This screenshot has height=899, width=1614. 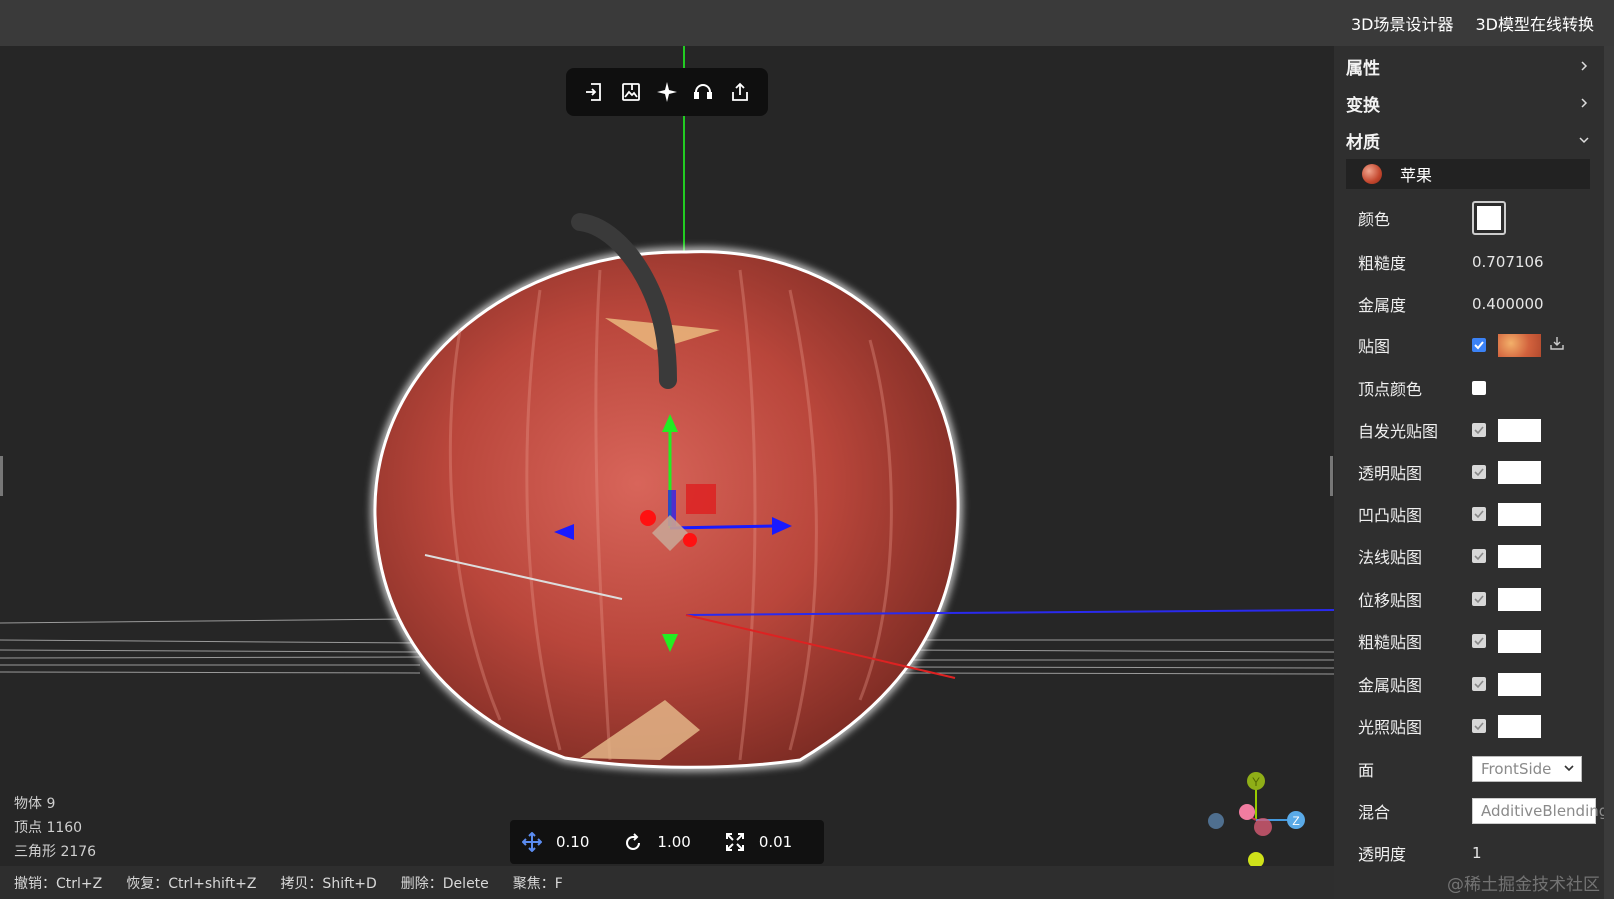 What do you see at coordinates (1519, 684) in the screenshot?
I see `metalness-map-slot` at bounding box center [1519, 684].